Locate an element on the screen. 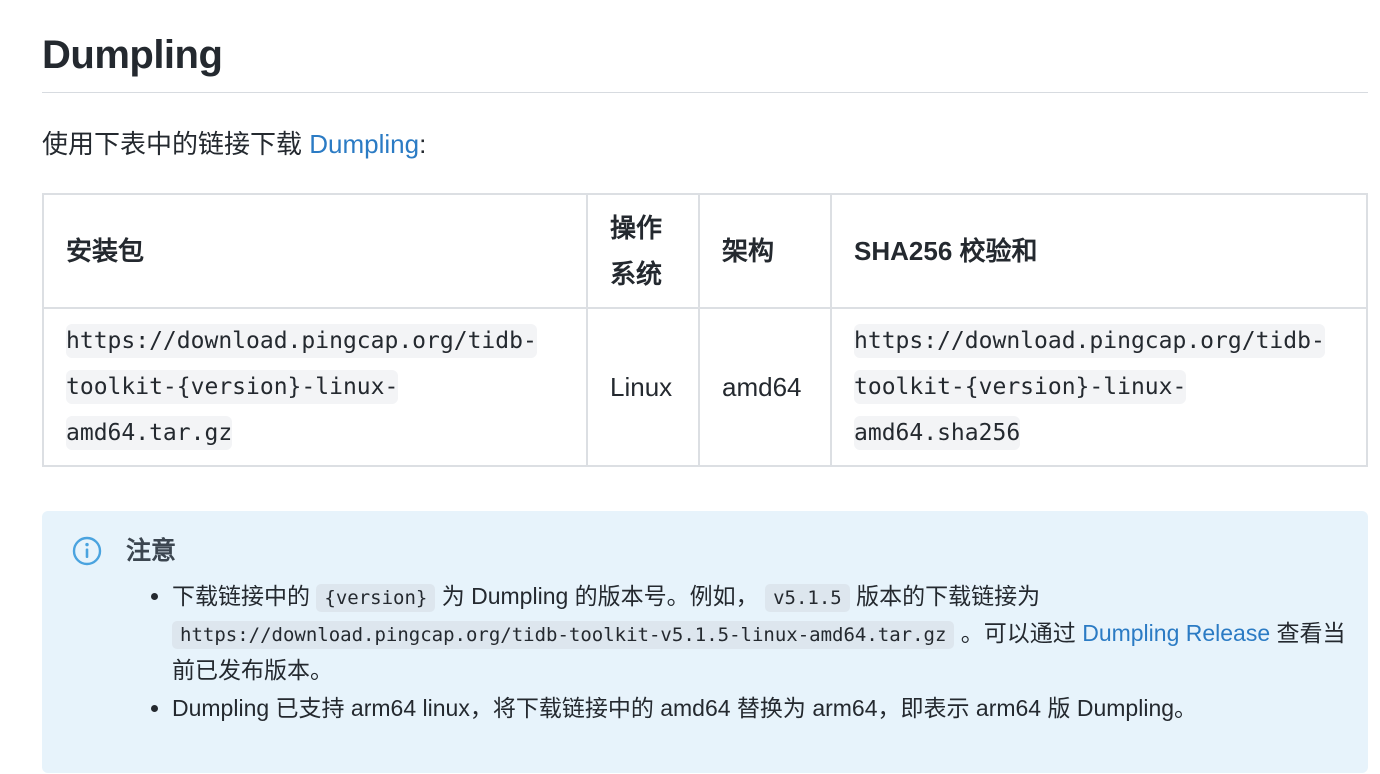 Image resolution: width=1380 pixels, height=774 pixels. intro-paragraph: 使用下表中的链接下载 Dumpling: is located at coordinates (234, 144).